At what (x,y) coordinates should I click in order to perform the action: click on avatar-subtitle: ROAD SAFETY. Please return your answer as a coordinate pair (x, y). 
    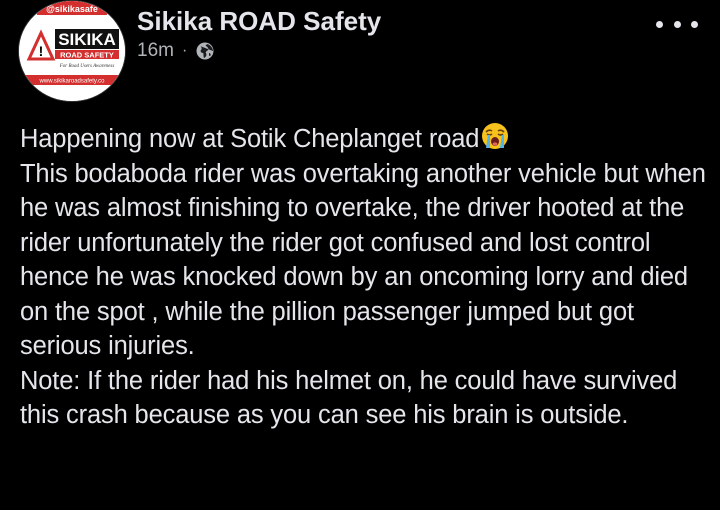
    Looking at the image, I should click on (87, 55).